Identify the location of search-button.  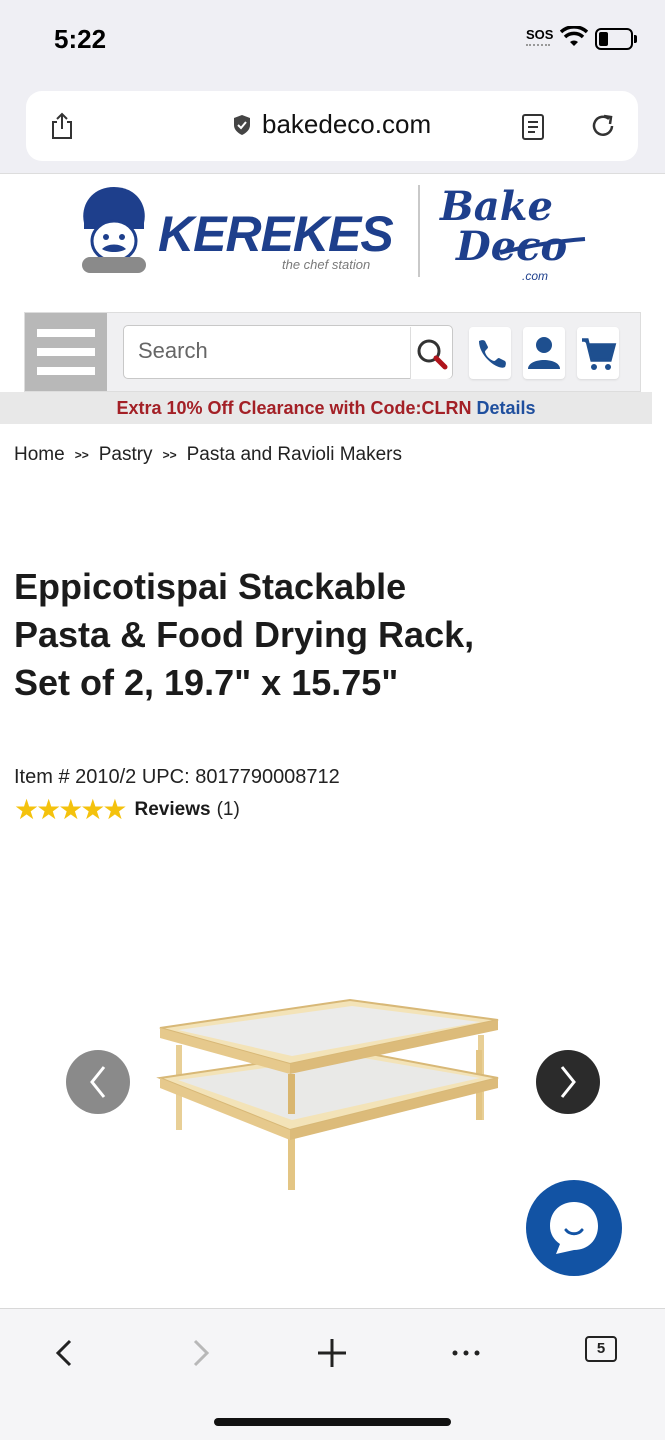
(431, 353).